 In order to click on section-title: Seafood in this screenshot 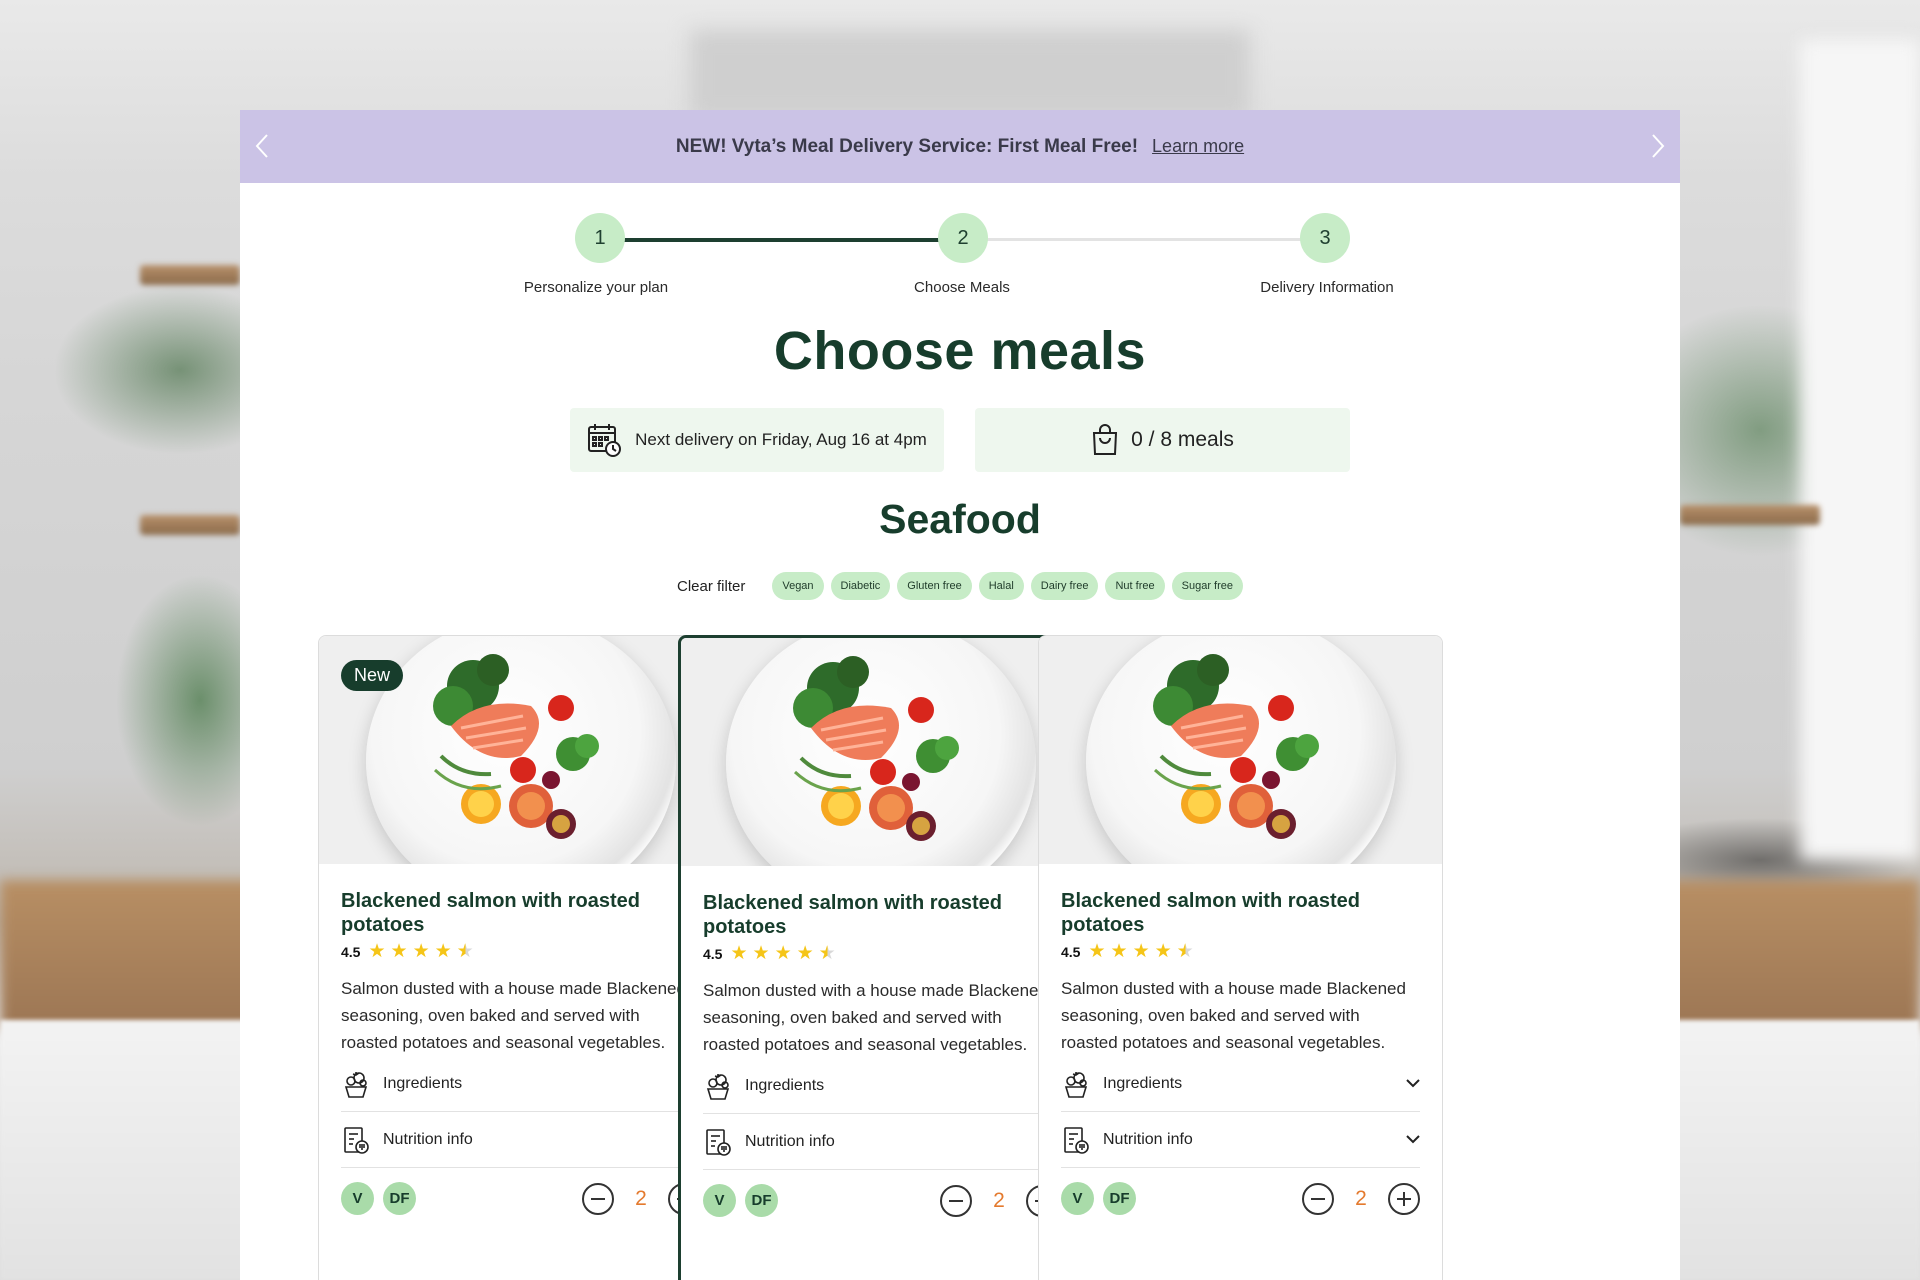, I will do `click(960, 519)`.